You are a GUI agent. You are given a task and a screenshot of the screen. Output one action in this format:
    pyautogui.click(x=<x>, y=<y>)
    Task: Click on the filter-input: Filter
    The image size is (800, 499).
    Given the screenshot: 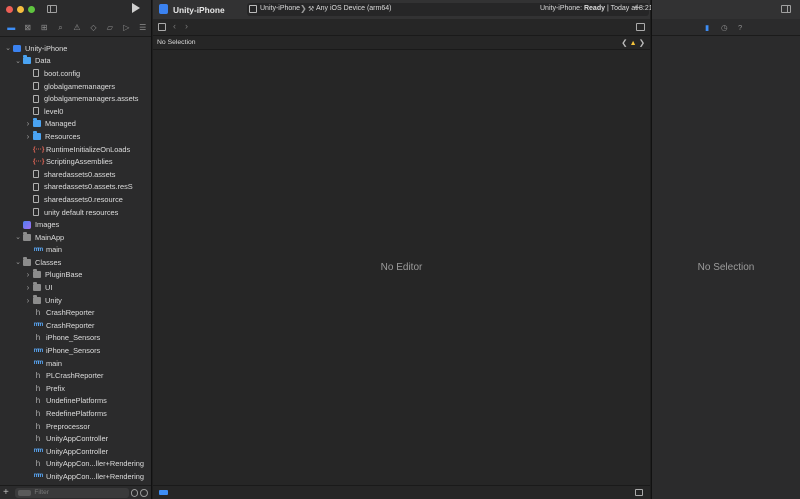 What is the action you would take?
    pyautogui.click(x=72, y=492)
    